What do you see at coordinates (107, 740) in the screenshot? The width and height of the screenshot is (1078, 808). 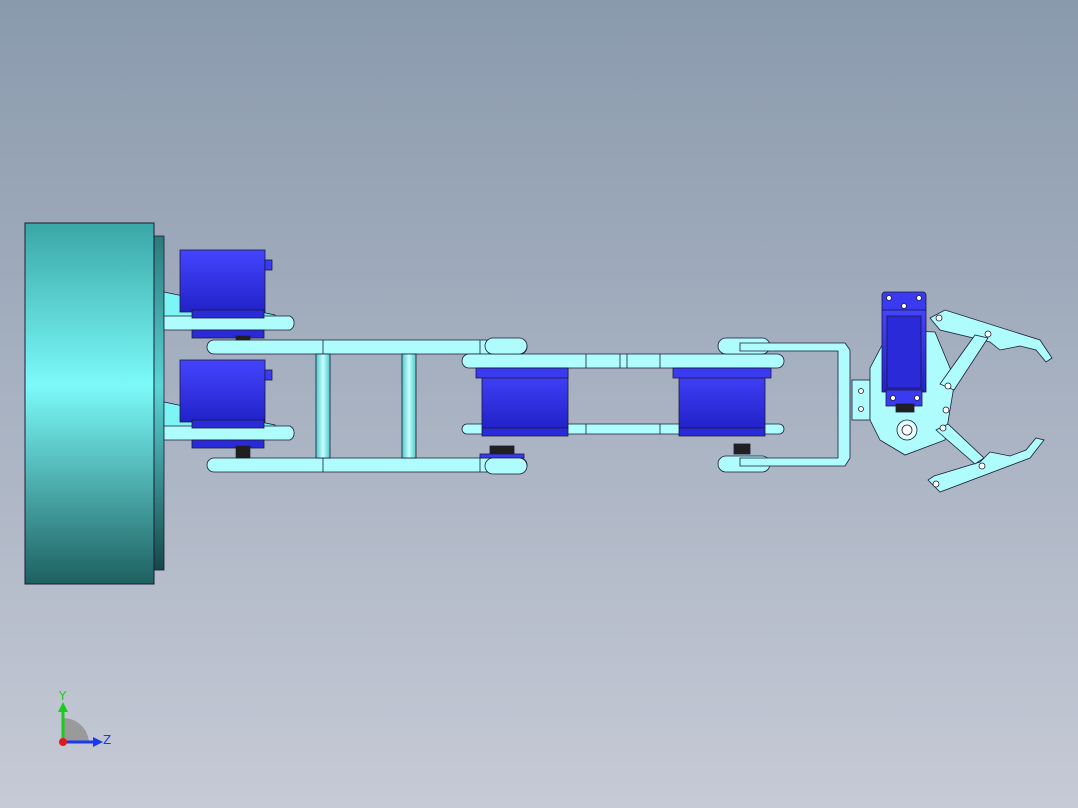 I see `z-axis-label: Z` at bounding box center [107, 740].